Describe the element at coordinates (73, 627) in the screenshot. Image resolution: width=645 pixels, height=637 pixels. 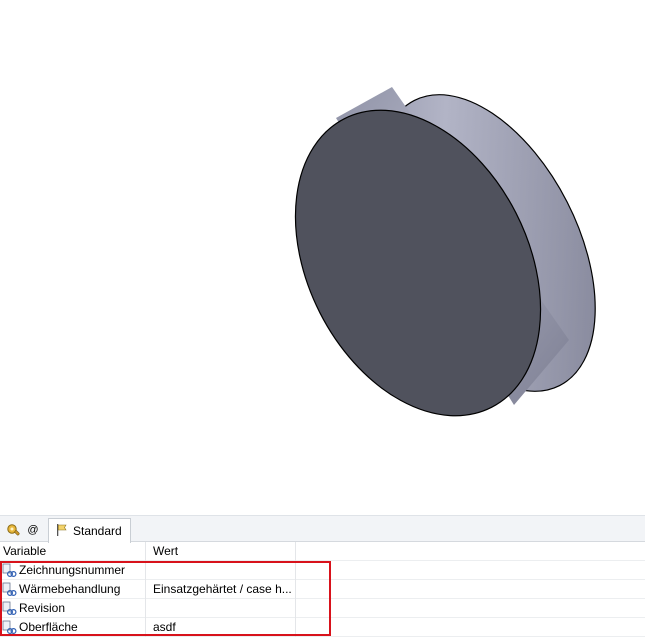
I see `variable-cell: Oberfläche` at that location.